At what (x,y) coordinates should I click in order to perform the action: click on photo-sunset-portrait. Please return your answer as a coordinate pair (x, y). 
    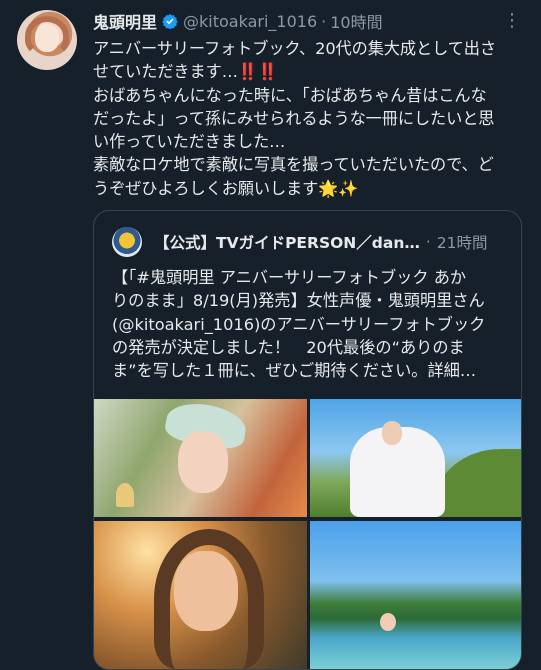
    Looking at the image, I should click on (200, 595).